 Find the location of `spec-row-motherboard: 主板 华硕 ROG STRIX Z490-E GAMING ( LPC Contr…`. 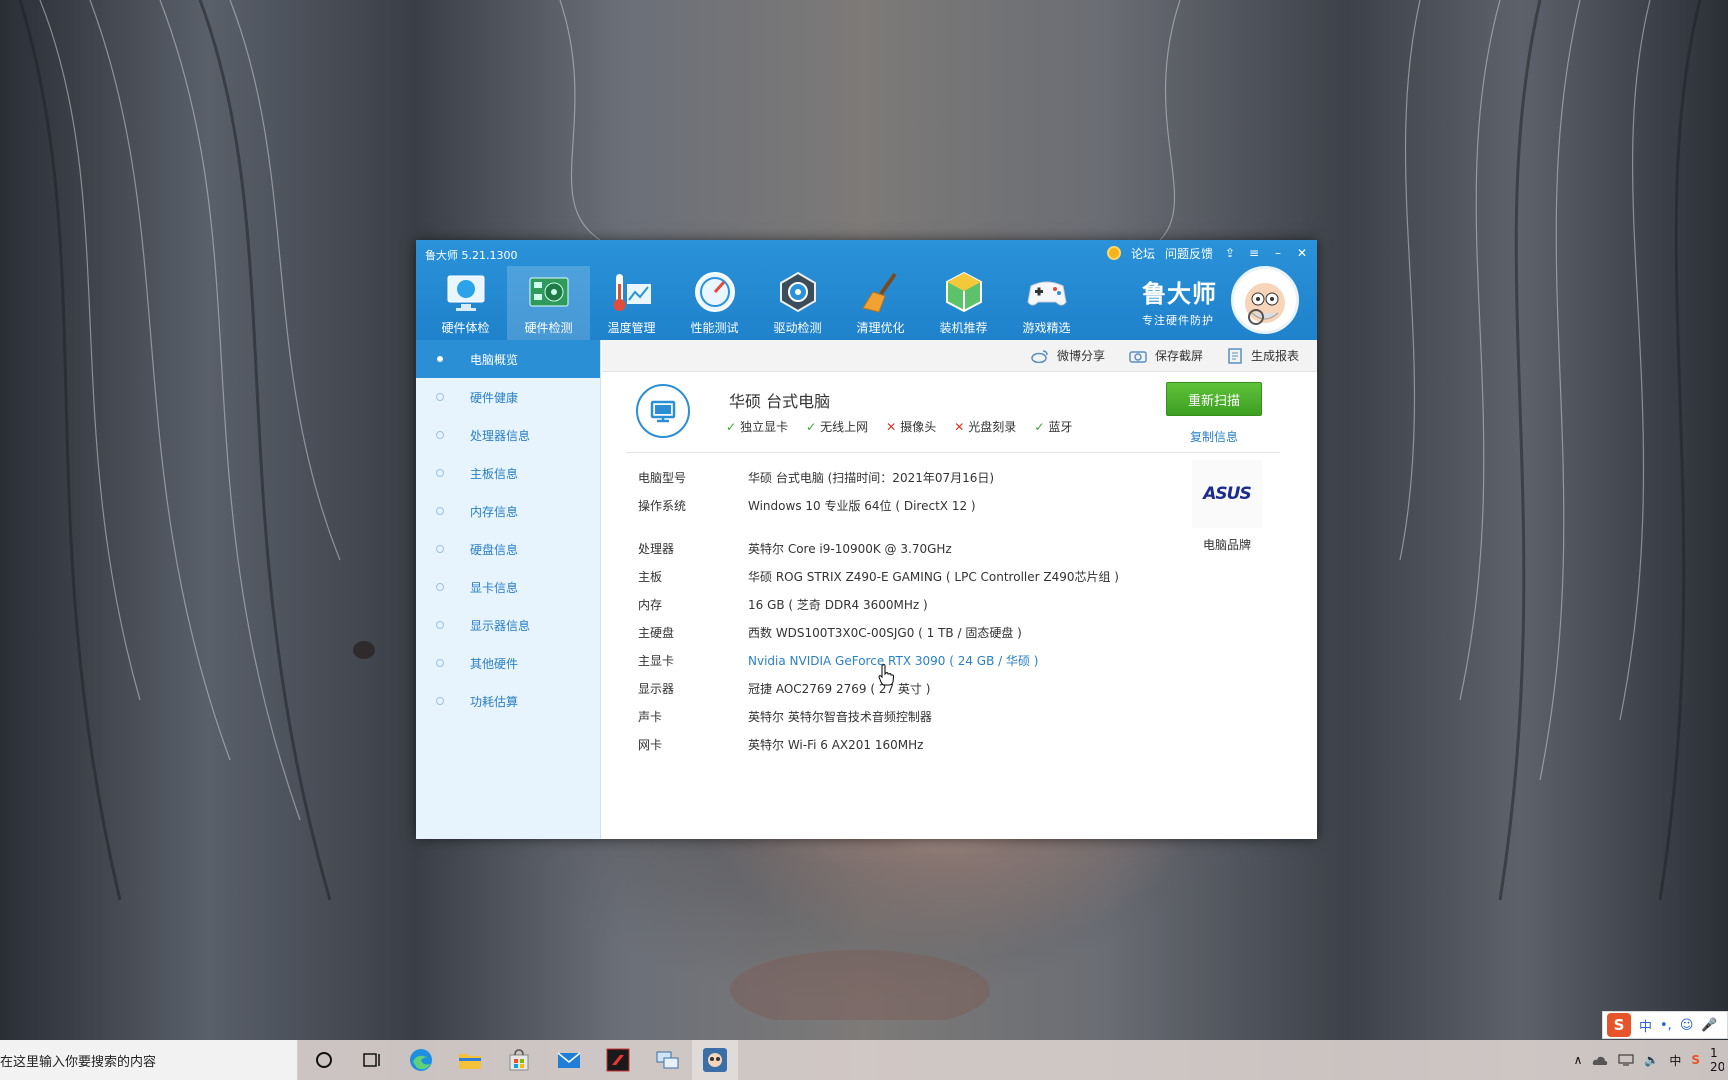

spec-row-motherboard: 主板 华硕 ROG STRIX Z490-E GAMING ( LPC Contr… is located at coordinates (878, 576).